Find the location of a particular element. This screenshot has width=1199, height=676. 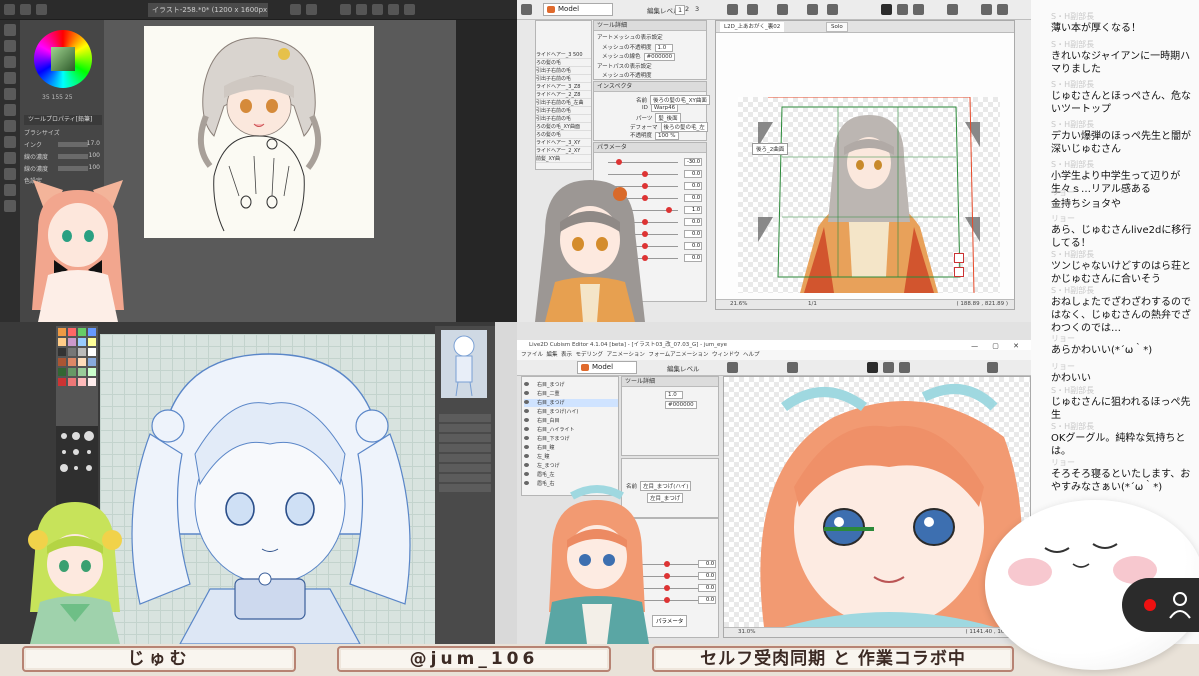

brush-tool-icon is located at coordinates (10, 126).